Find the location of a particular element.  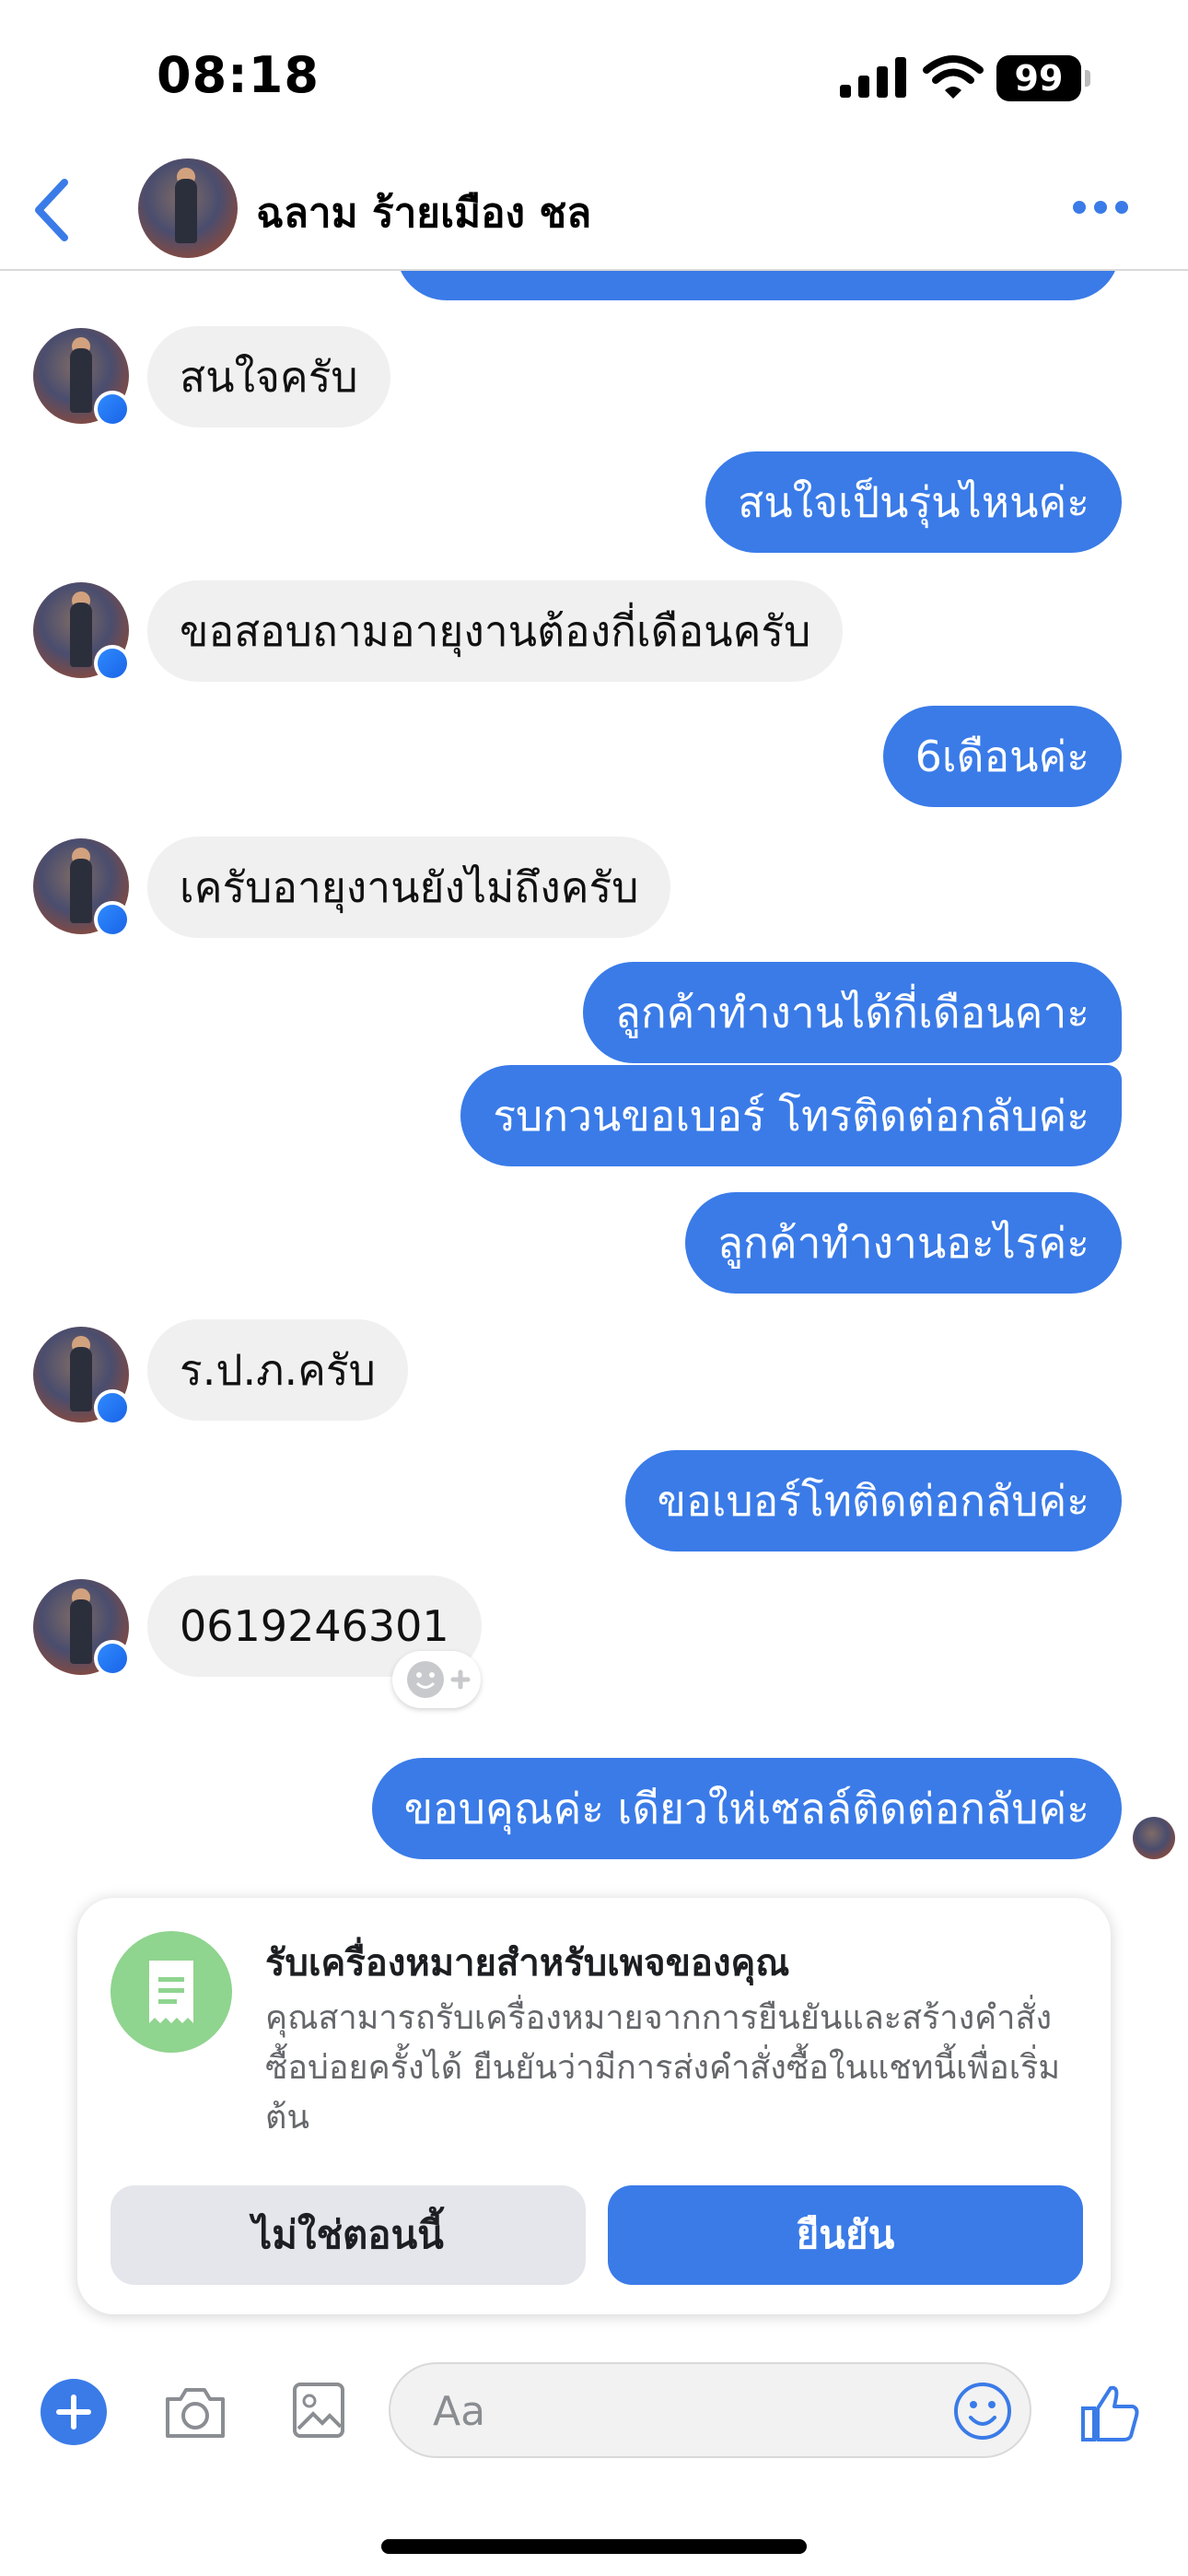

message-bubble-outgoing: สนใจเป็นรุ่นไหนค่ะ is located at coordinates (913, 502).